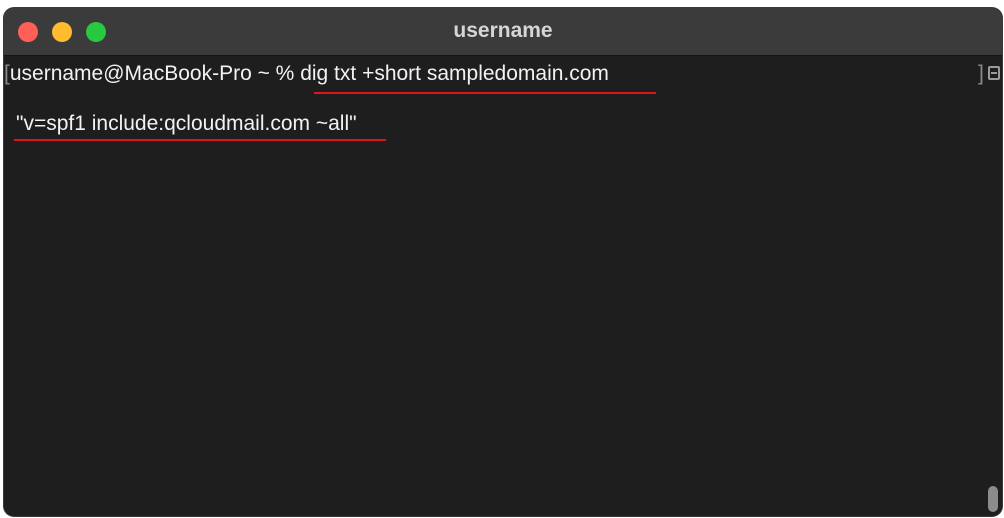 This screenshot has width=1004, height=518. Describe the element at coordinates (155, 73) in the screenshot. I see `prompt-text: username@MacBook-Pro ~ %` at that location.